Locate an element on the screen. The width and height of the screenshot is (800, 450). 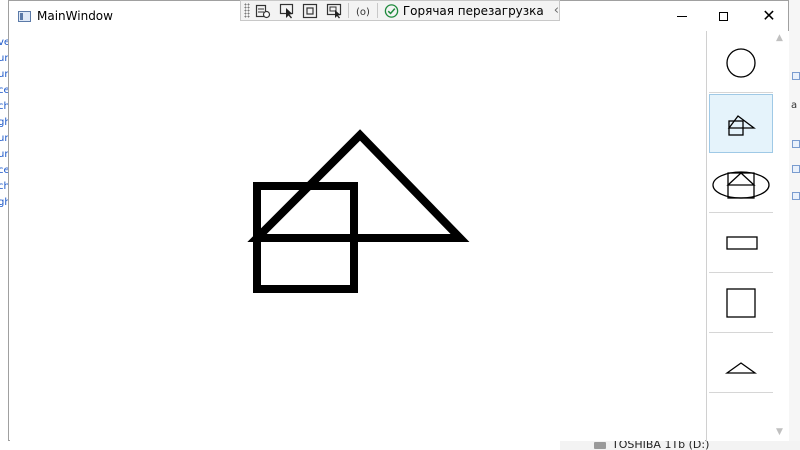
list-item-triangle is located at coordinates (741, 363).